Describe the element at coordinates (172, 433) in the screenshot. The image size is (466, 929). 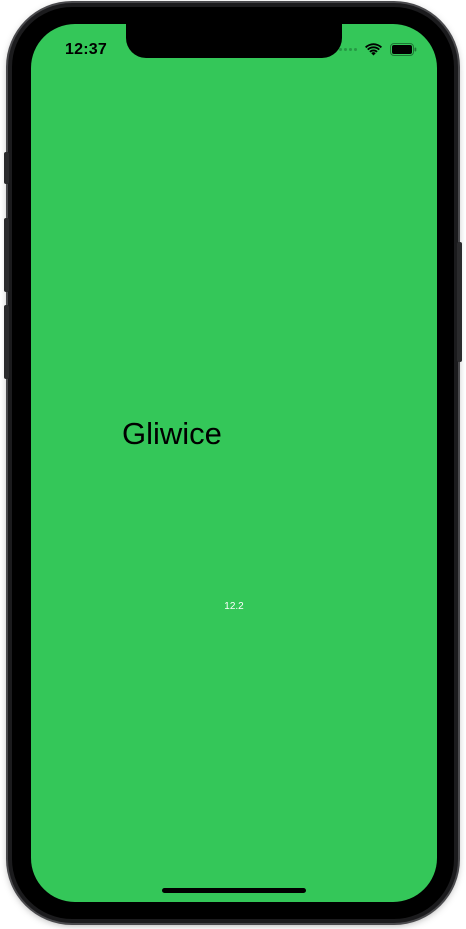
I see `city-name: Gliwice` at that location.